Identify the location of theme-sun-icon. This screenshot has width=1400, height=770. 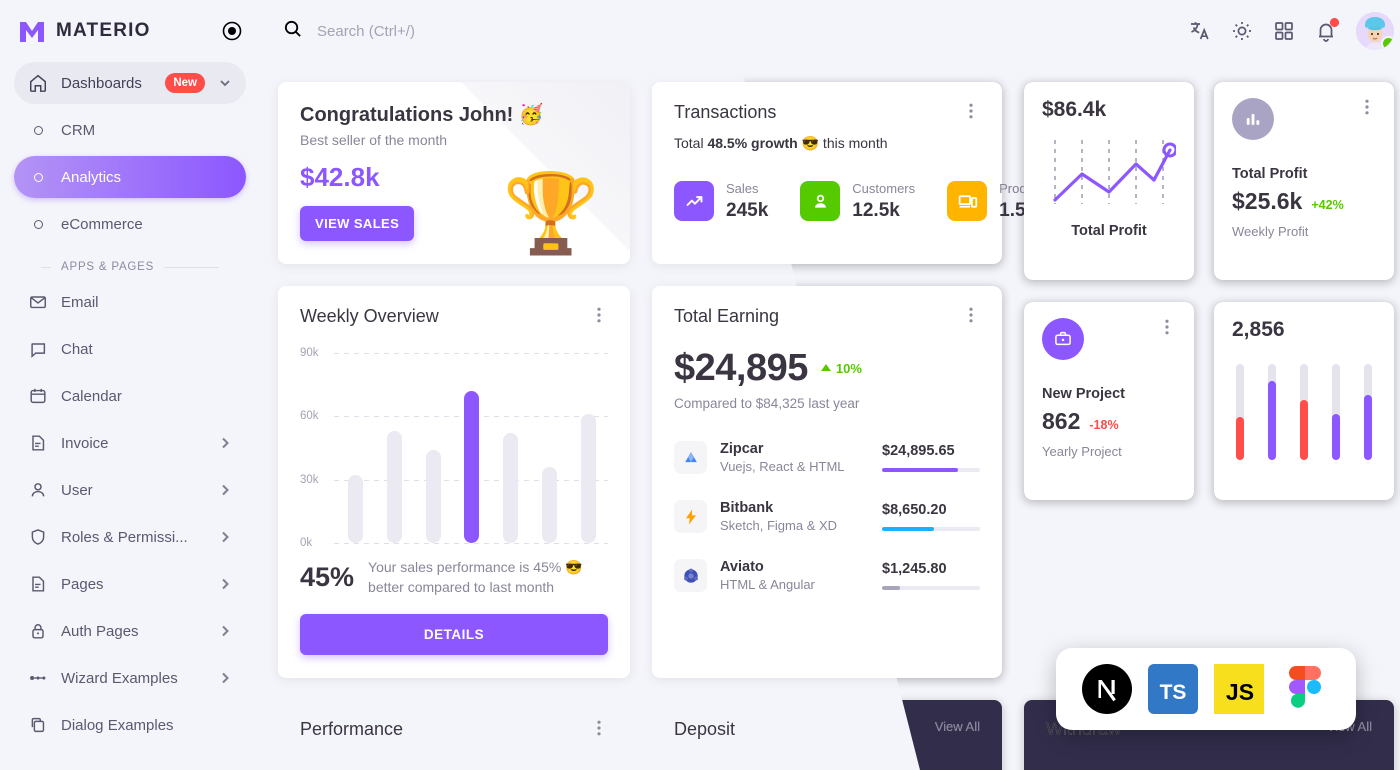
(1242, 31).